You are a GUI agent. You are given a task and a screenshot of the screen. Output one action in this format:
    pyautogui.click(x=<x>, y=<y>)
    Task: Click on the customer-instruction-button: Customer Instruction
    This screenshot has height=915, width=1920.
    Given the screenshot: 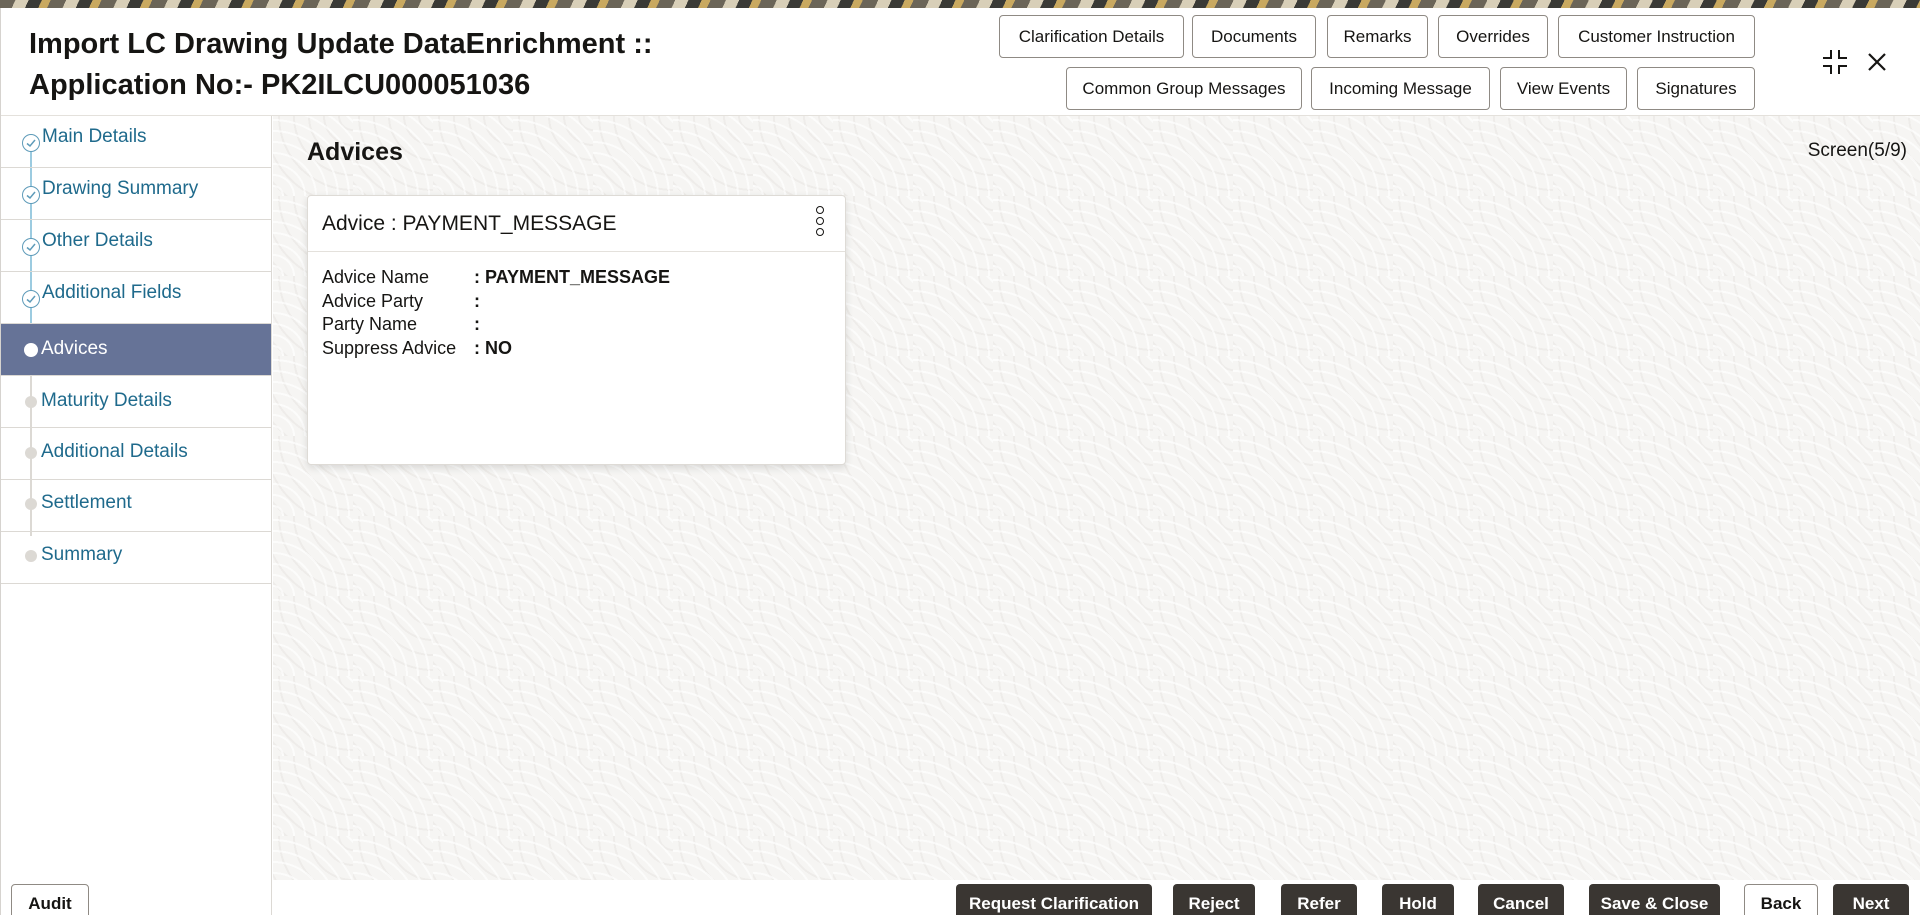 What is the action you would take?
    pyautogui.click(x=1656, y=36)
    